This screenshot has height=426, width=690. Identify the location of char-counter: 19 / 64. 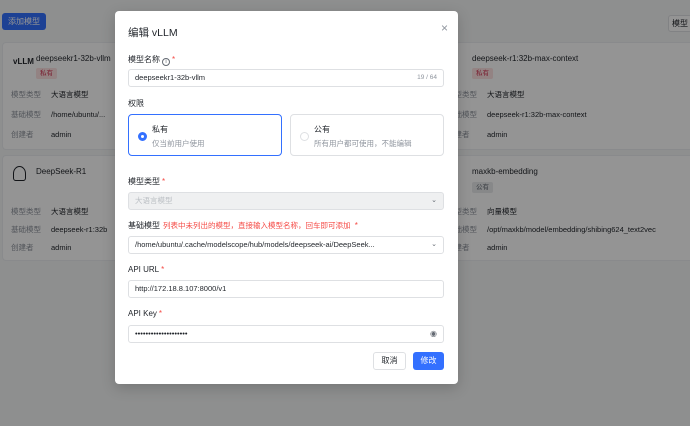
(427, 77).